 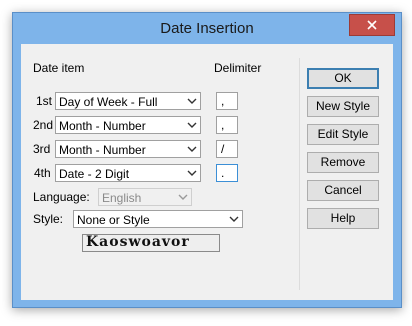 What do you see at coordinates (299, 174) in the screenshot?
I see `vertical-divider` at bounding box center [299, 174].